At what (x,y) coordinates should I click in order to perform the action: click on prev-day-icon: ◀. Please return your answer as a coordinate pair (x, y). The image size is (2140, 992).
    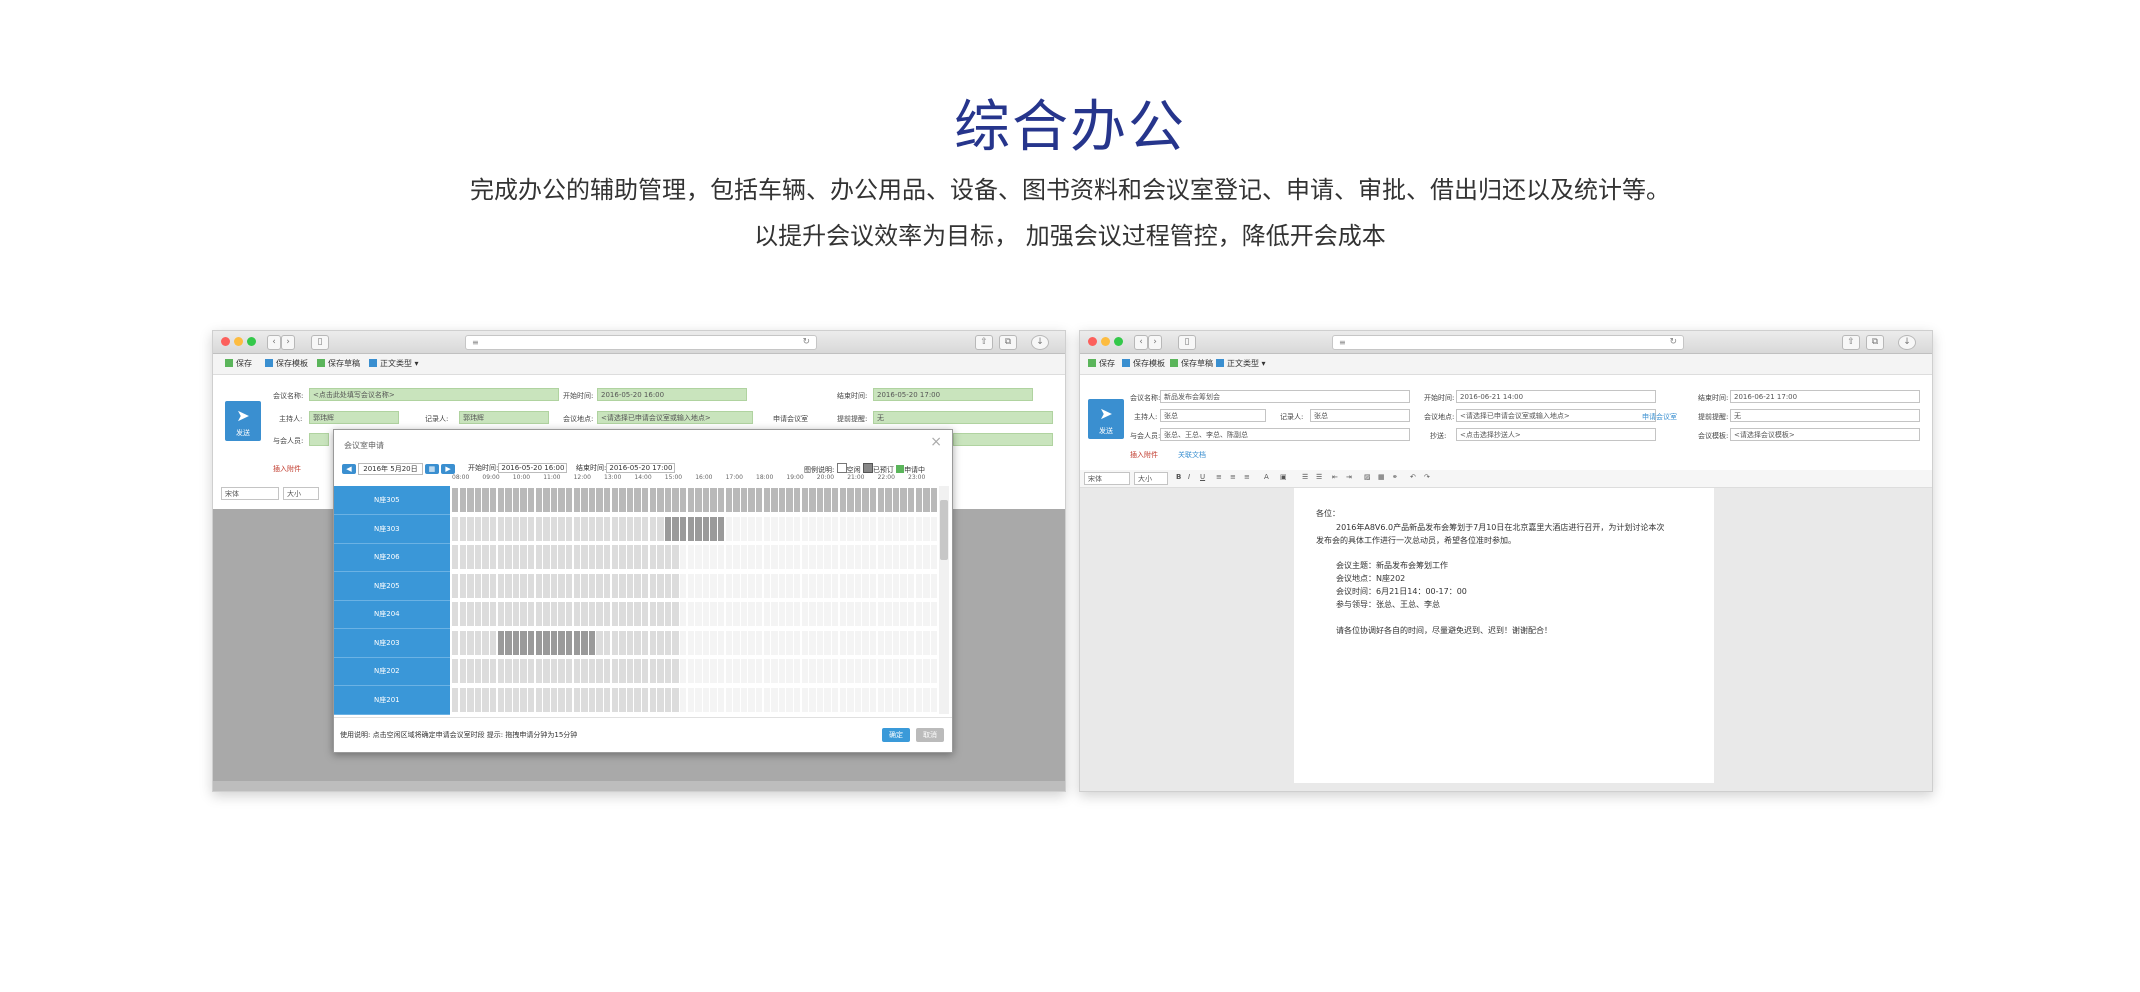
    Looking at the image, I should click on (349, 469).